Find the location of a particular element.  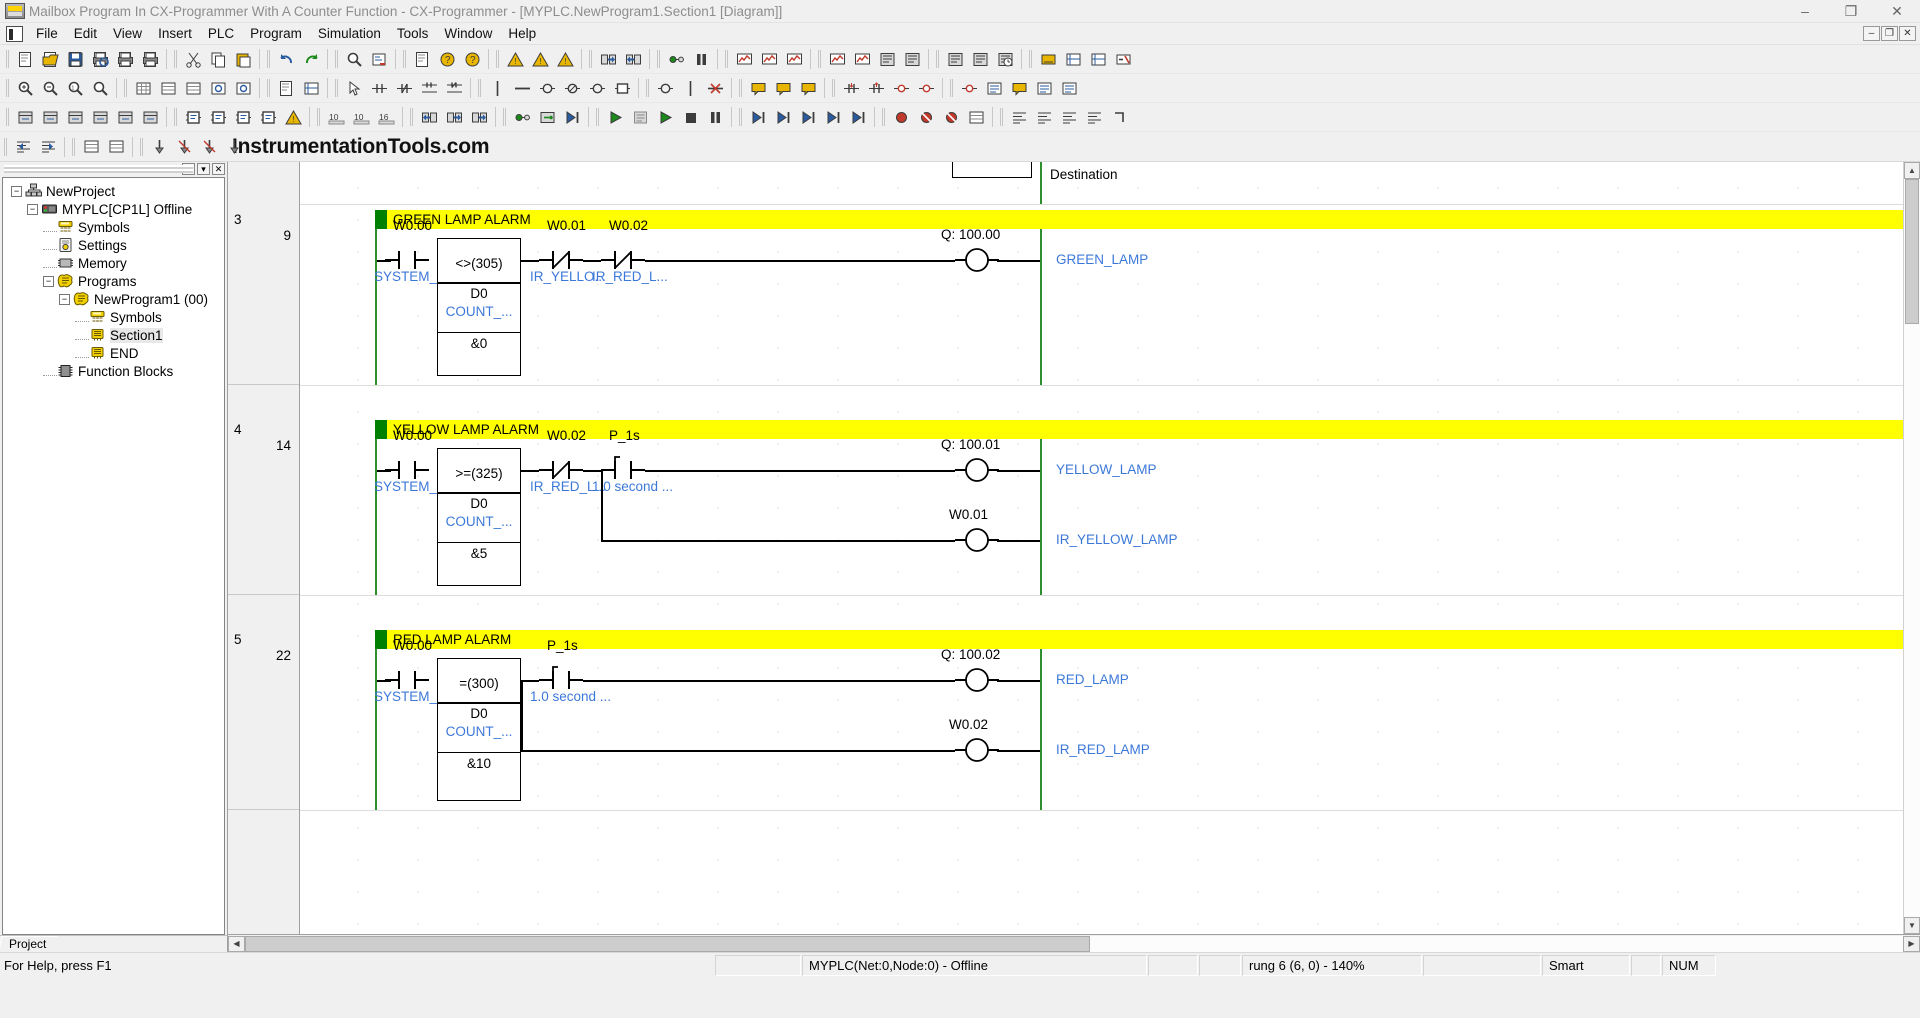

view-2-icon is located at coordinates (50, 117).